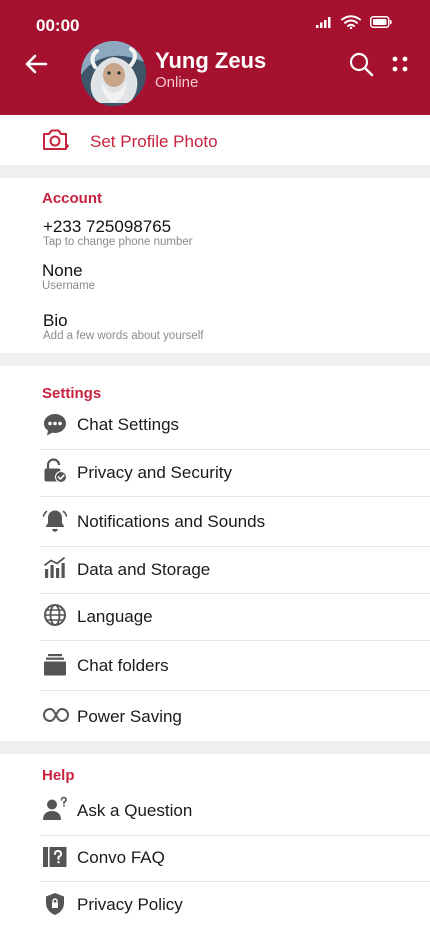 The height and width of the screenshot is (932, 430). What do you see at coordinates (56, 139) in the screenshot?
I see `camera-add-icon` at bounding box center [56, 139].